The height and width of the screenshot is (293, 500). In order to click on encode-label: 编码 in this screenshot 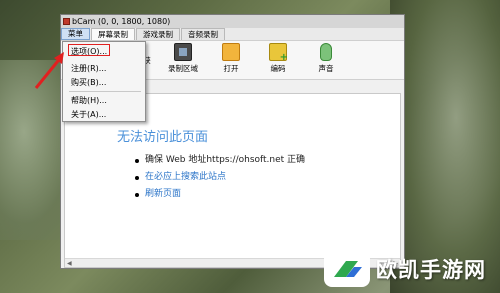, I will do `click(278, 68)`.